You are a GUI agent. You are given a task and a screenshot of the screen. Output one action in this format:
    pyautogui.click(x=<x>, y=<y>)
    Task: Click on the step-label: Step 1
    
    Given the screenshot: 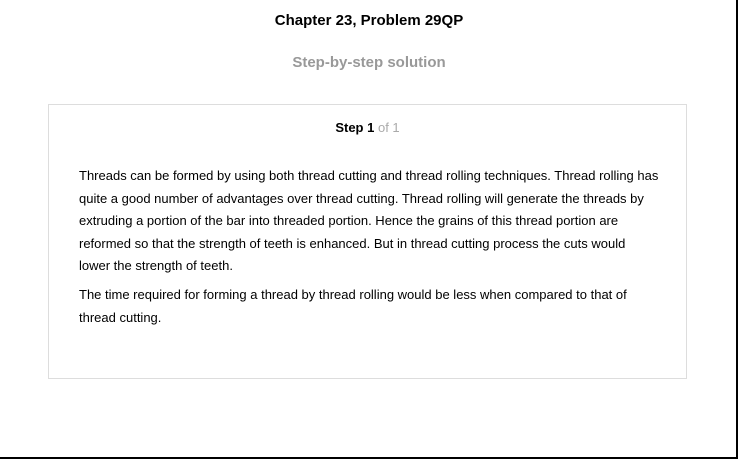 What is the action you would take?
    pyautogui.click(x=355, y=127)
    